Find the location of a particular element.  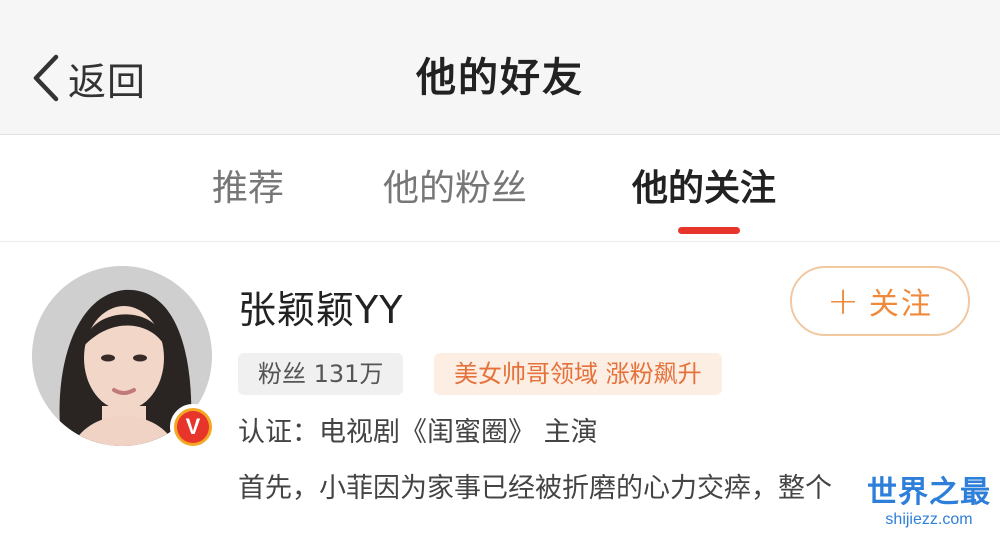

verified-v-icon: V is located at coordinates (193, 427).